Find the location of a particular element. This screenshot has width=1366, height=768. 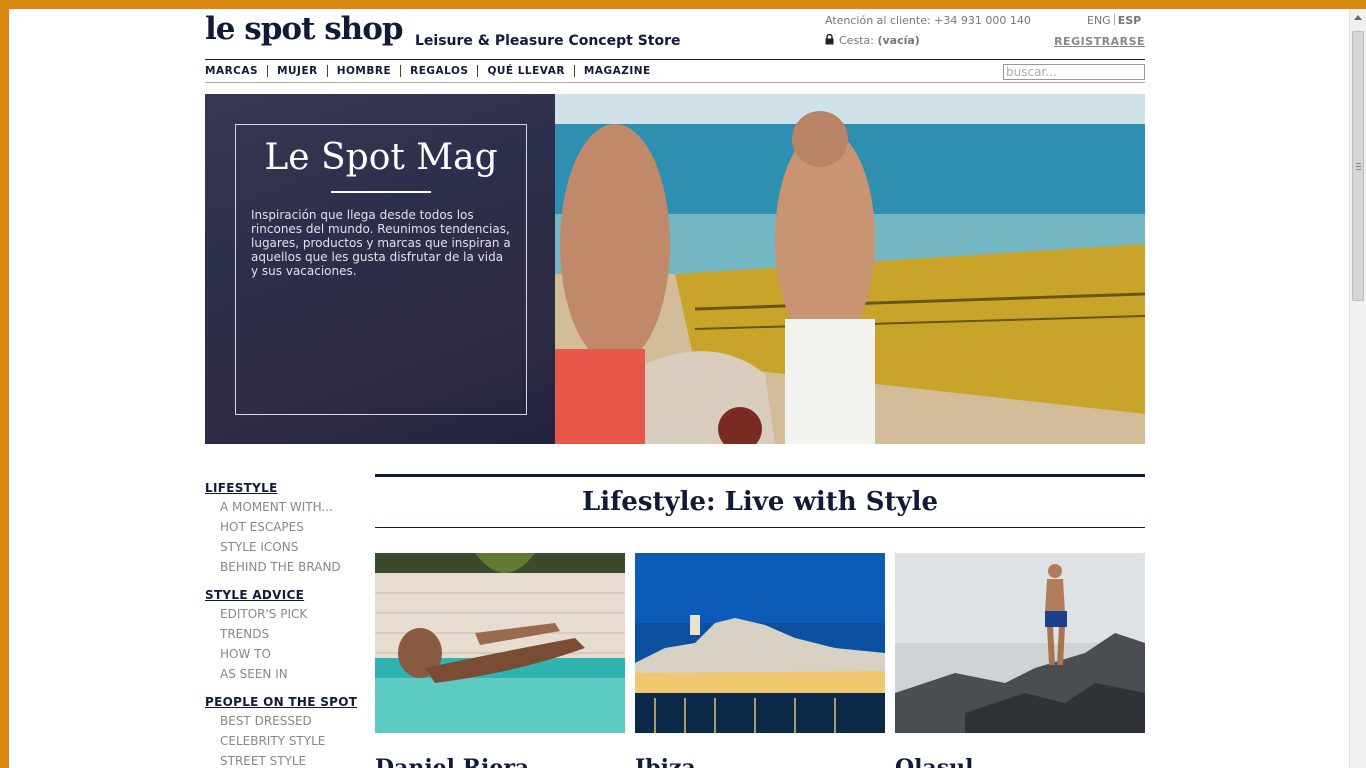

register-link: REGISTRARSE is located at coordinates (1099, 41).